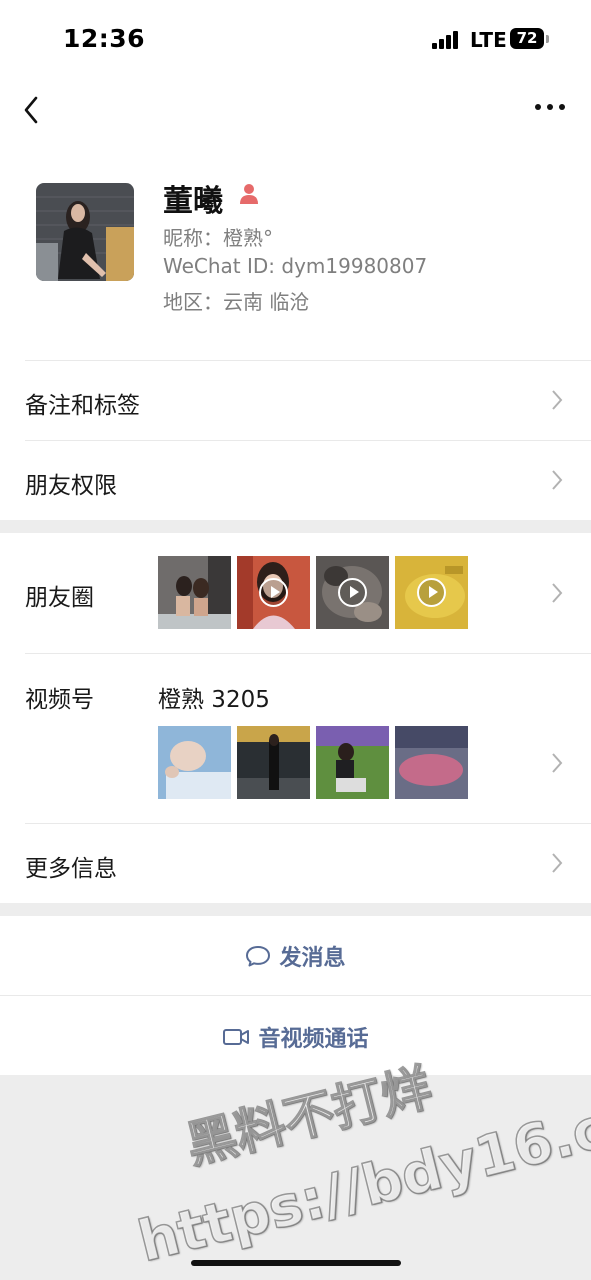 The width and height of the screenshot is (591, 1280). What do you see at coordinates (193, 201) in the screenshot?
I see `profile-name: 董曦` at bounding box center [193, 201].